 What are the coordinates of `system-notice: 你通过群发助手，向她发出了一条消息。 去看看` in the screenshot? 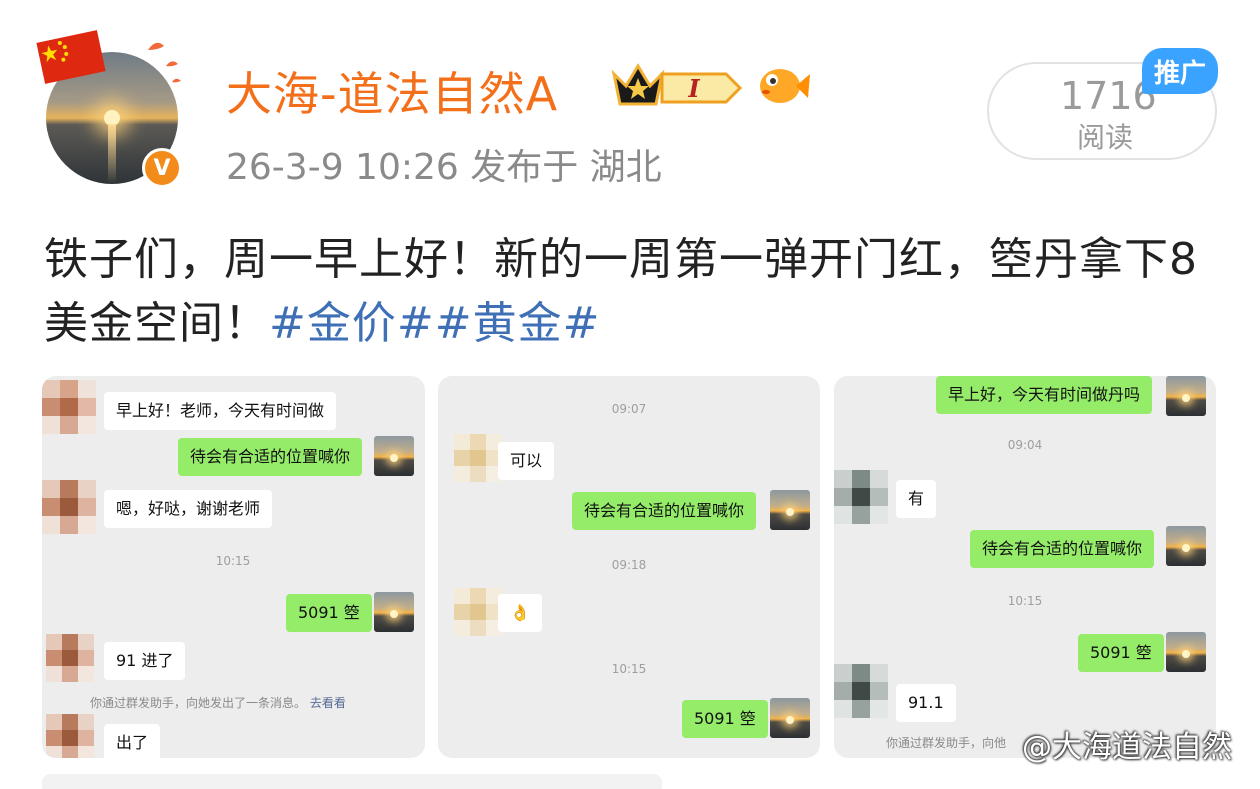 It's located at (218, 702).